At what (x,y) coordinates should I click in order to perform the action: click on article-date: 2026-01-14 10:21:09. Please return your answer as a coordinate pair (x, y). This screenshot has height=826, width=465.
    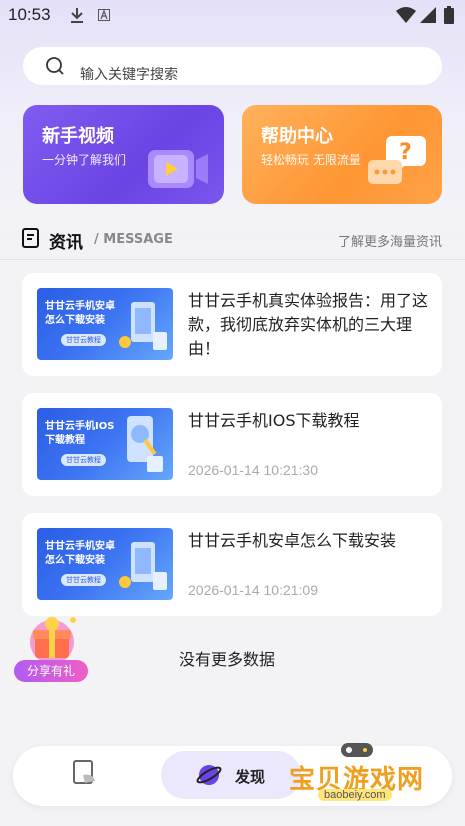
    Looking at the image, I should click on (253, 590).